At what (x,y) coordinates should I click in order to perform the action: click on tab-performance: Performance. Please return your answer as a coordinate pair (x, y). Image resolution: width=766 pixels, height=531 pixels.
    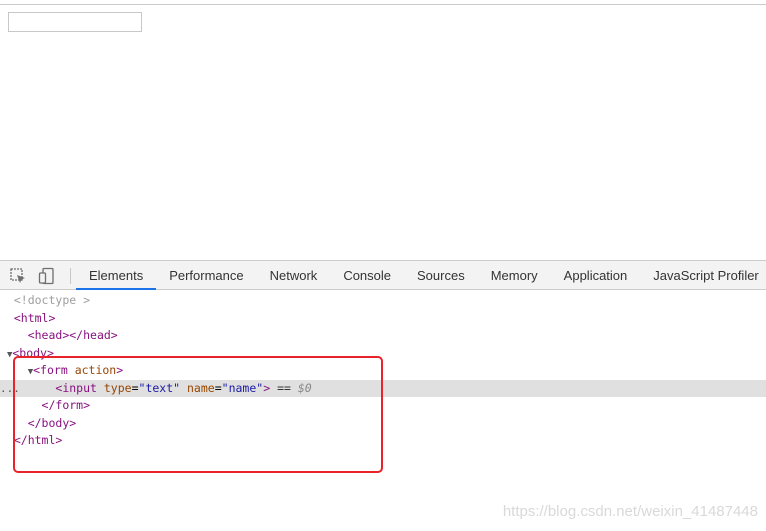
    Looking at the image, I should click on (206, 275).